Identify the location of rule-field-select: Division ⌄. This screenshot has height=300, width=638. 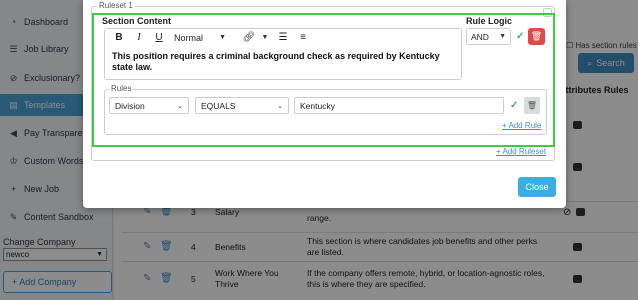
(149, 105).